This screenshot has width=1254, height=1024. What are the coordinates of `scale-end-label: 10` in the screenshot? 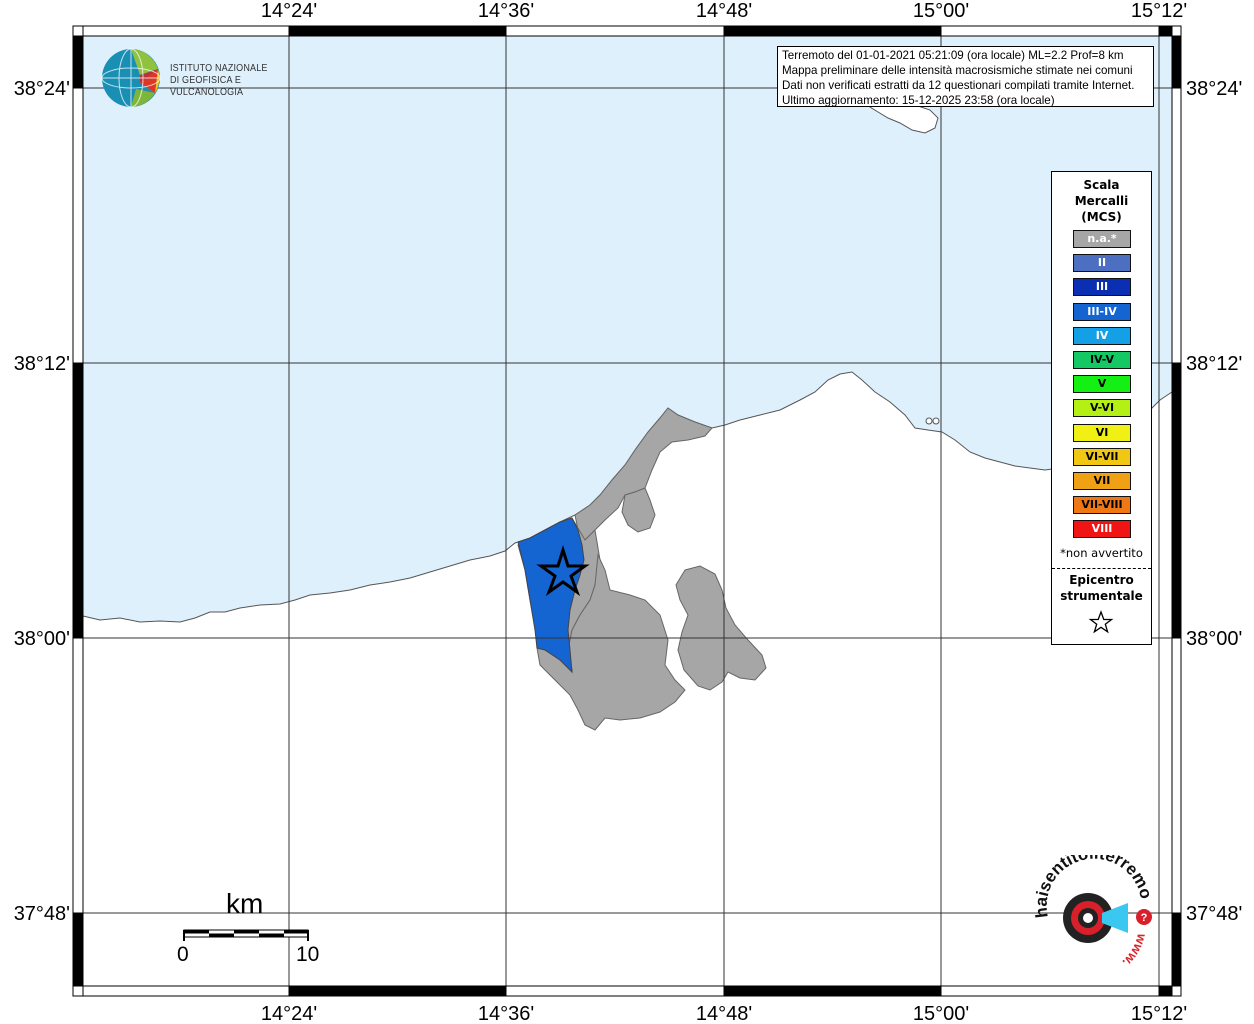 It's located at (308, 954).